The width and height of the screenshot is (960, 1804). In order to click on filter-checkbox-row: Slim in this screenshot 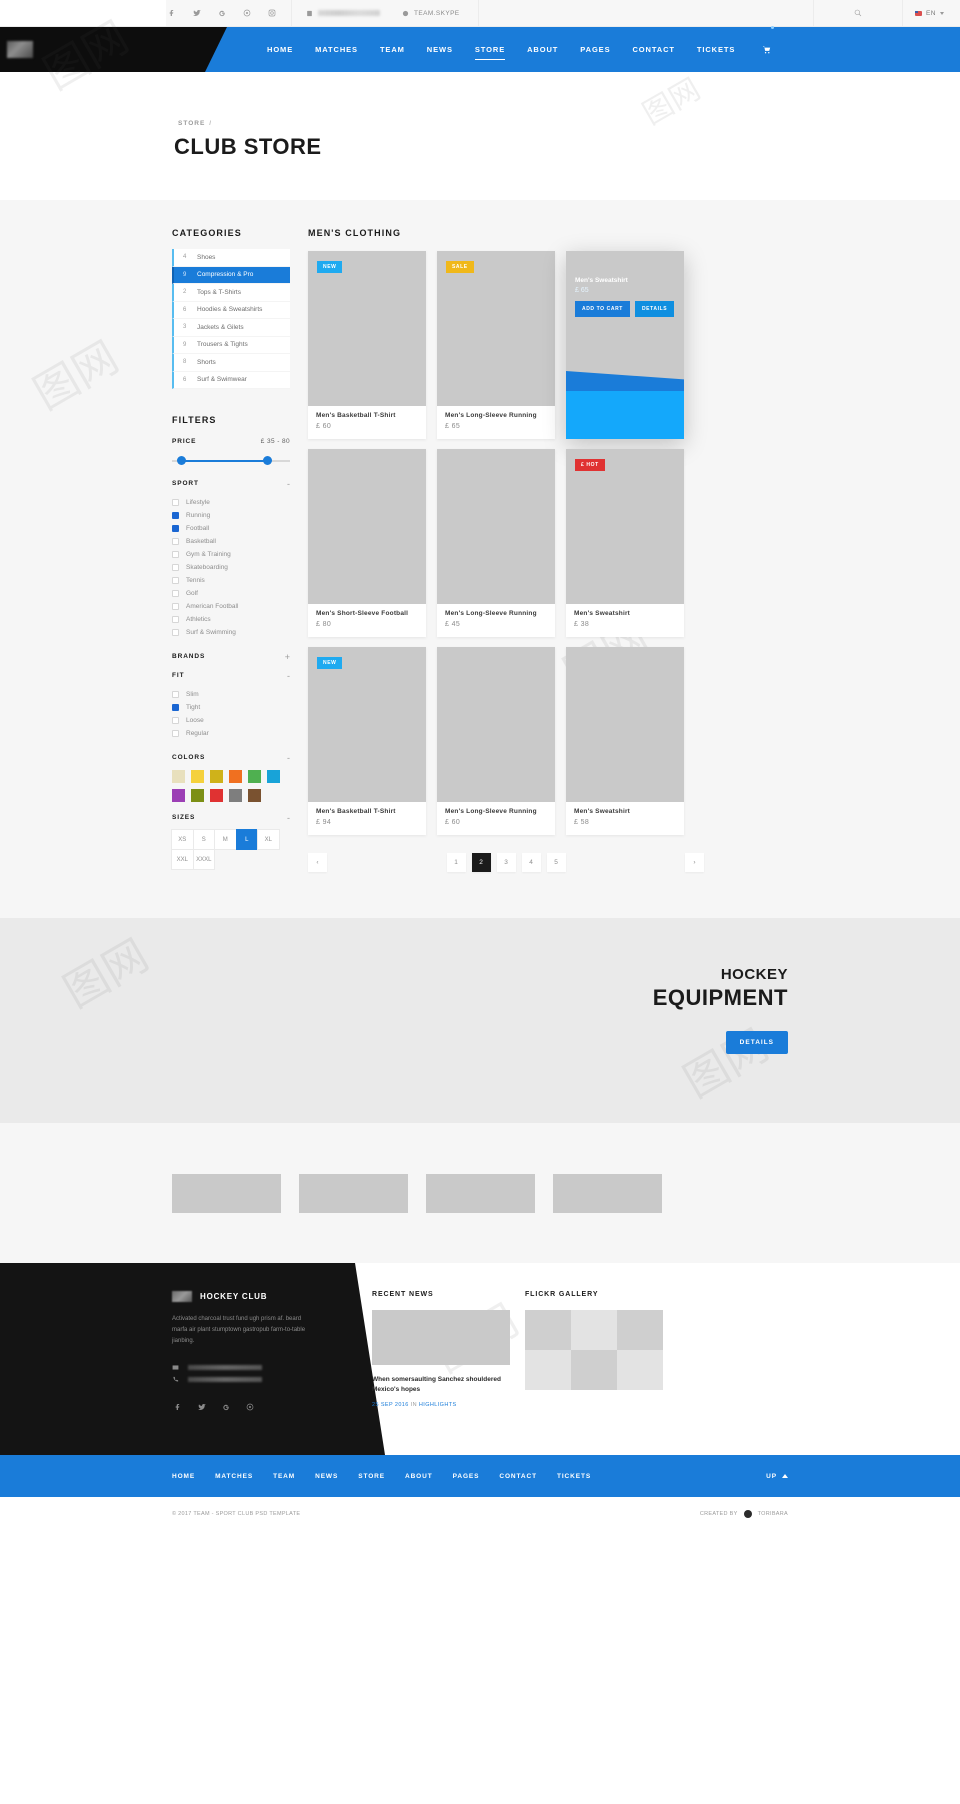, I will do `click(231, 694)`.